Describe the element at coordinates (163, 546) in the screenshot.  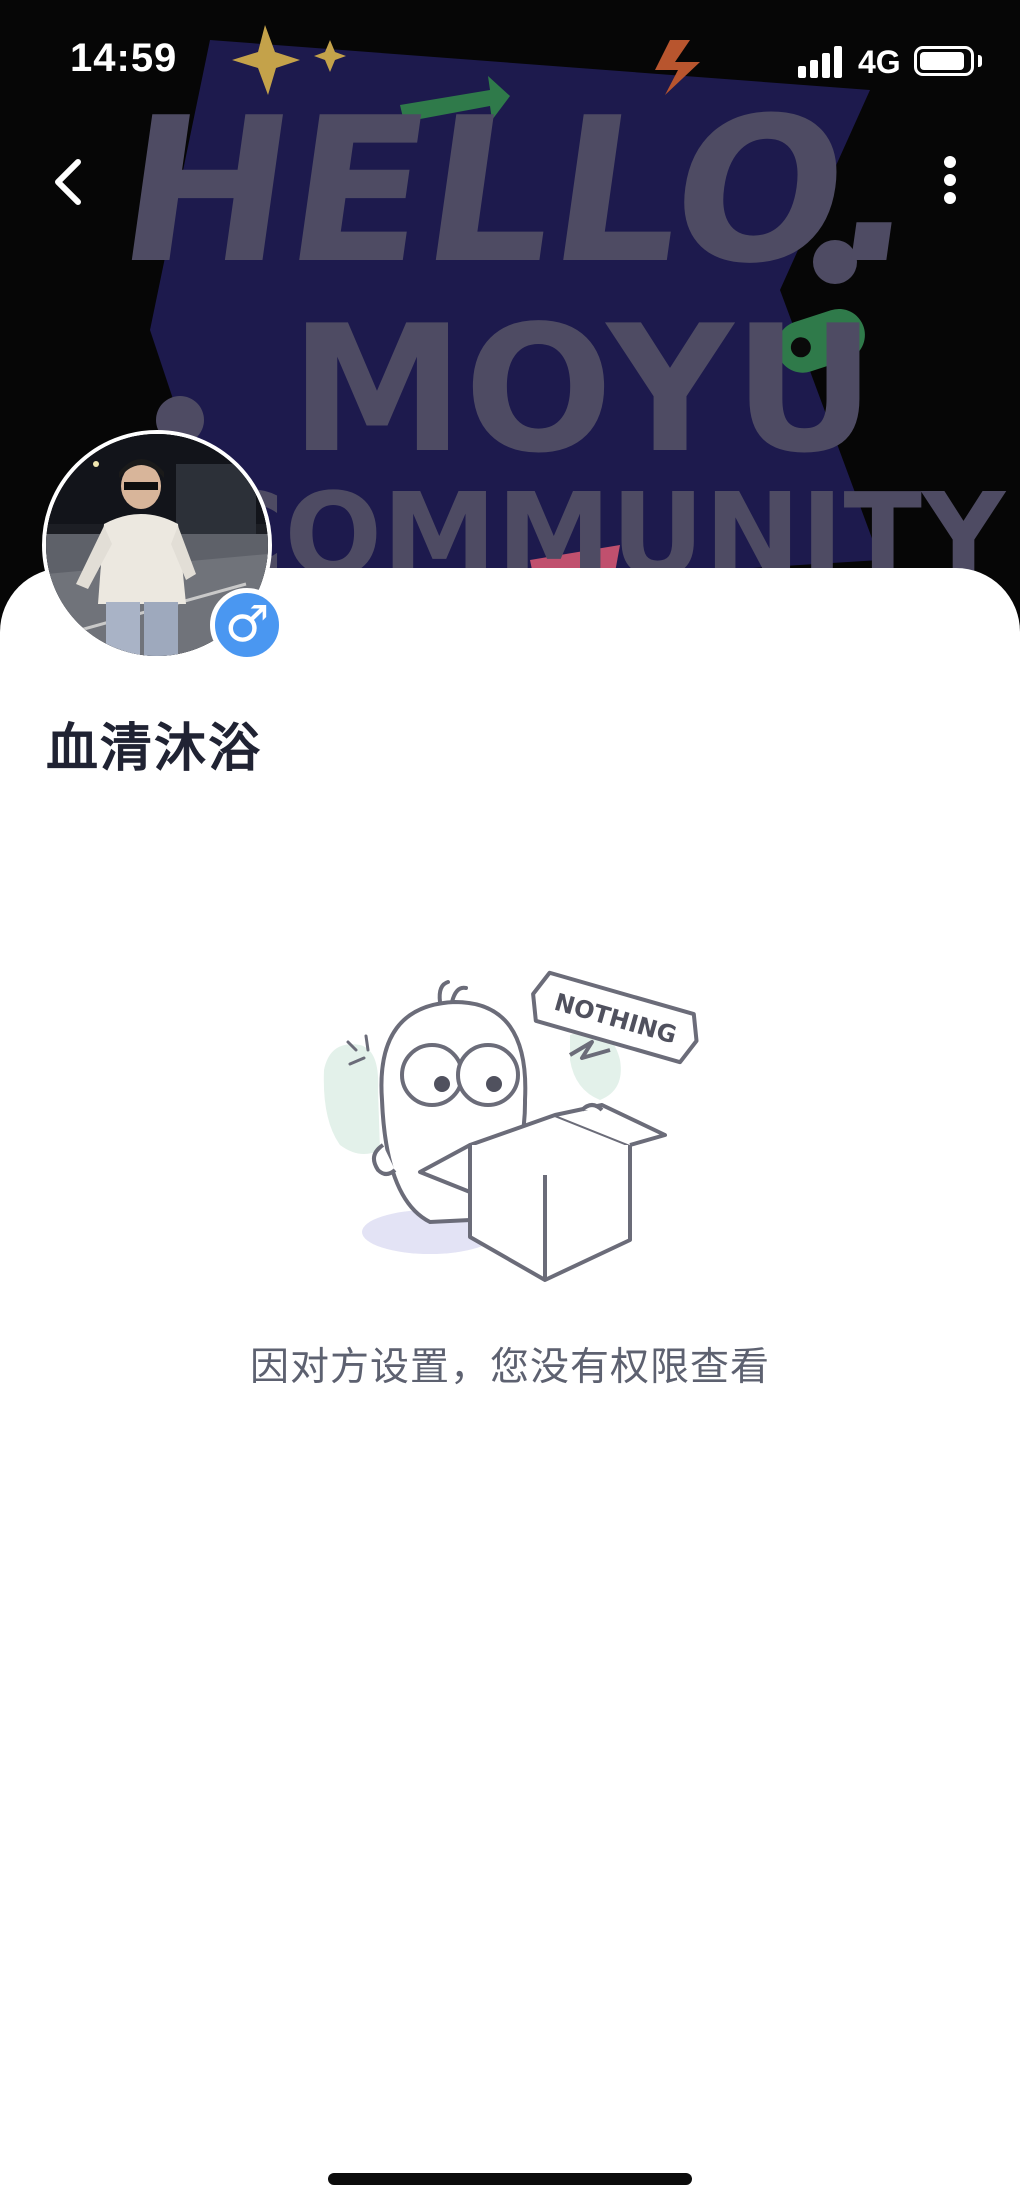
I see `avatar-container: ♂` at that location.